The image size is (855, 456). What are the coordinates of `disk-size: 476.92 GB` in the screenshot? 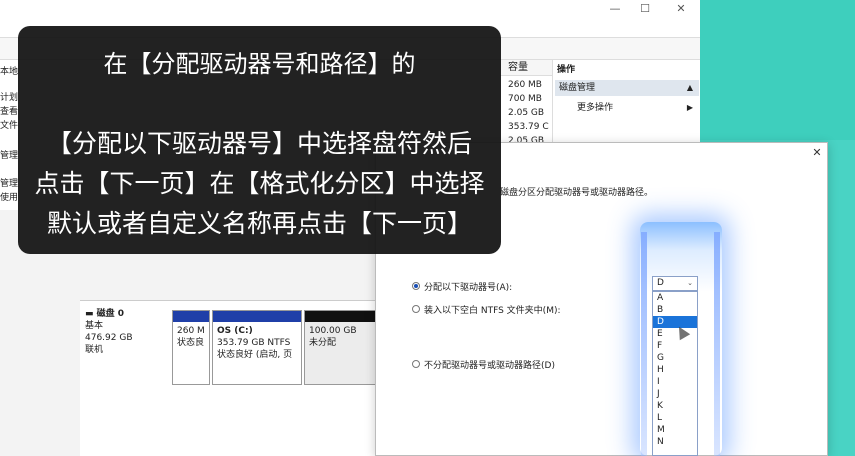 It's located at (109, 338).